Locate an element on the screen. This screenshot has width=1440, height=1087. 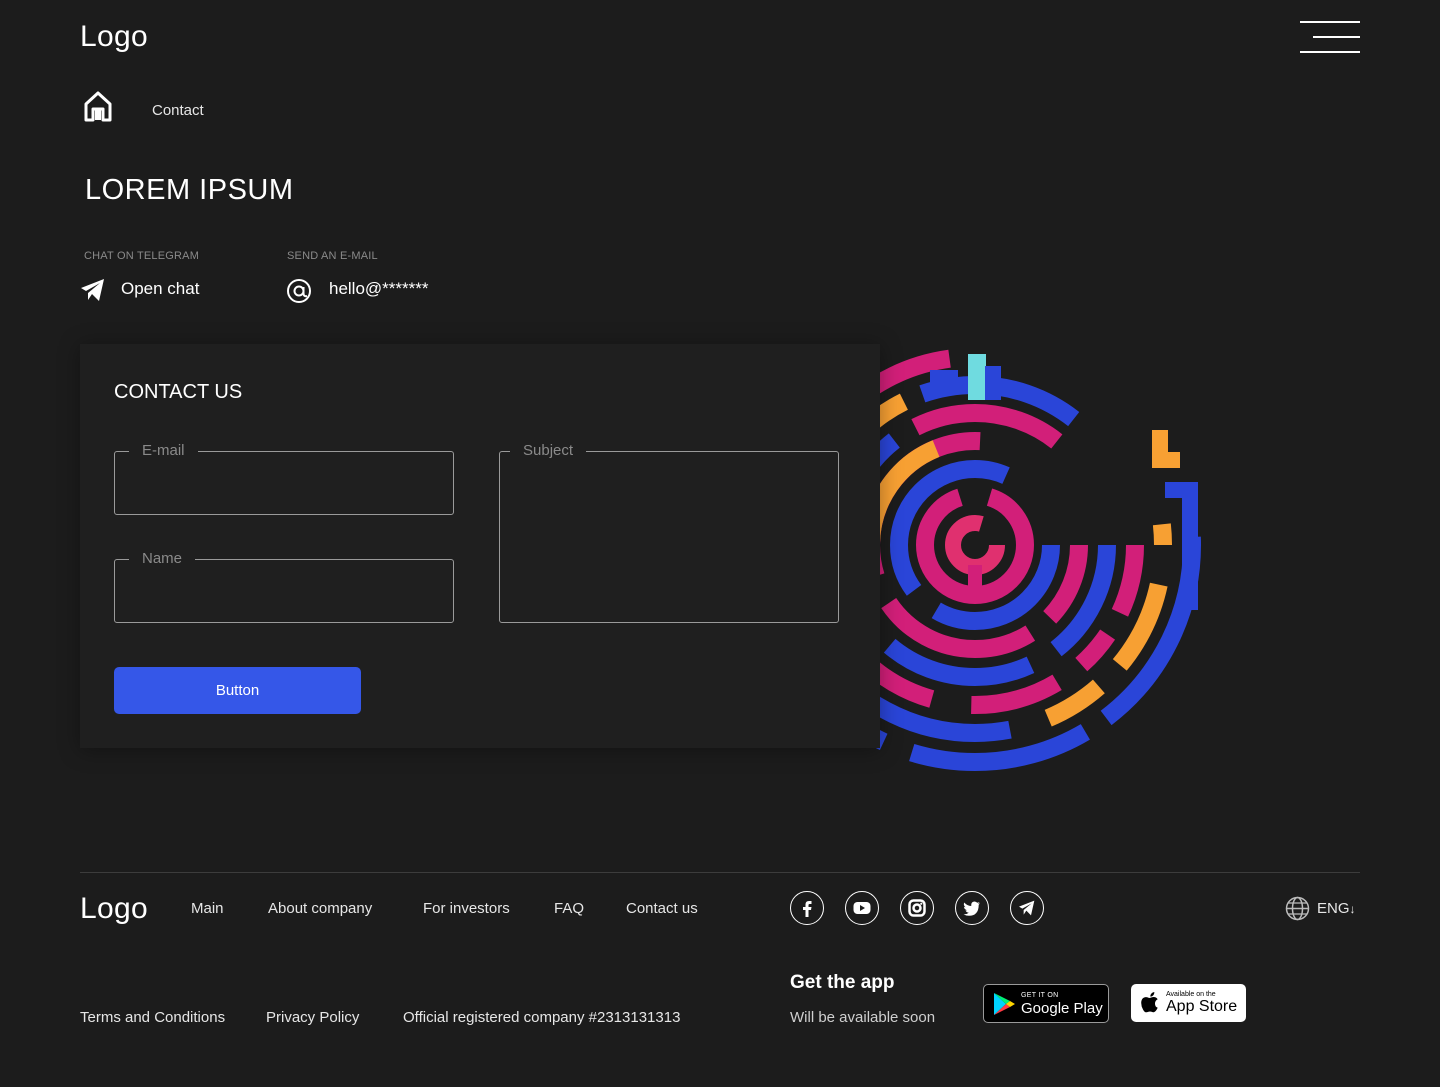
email-label: SEND AN E-MAIL is located at coordinates (332, 256).